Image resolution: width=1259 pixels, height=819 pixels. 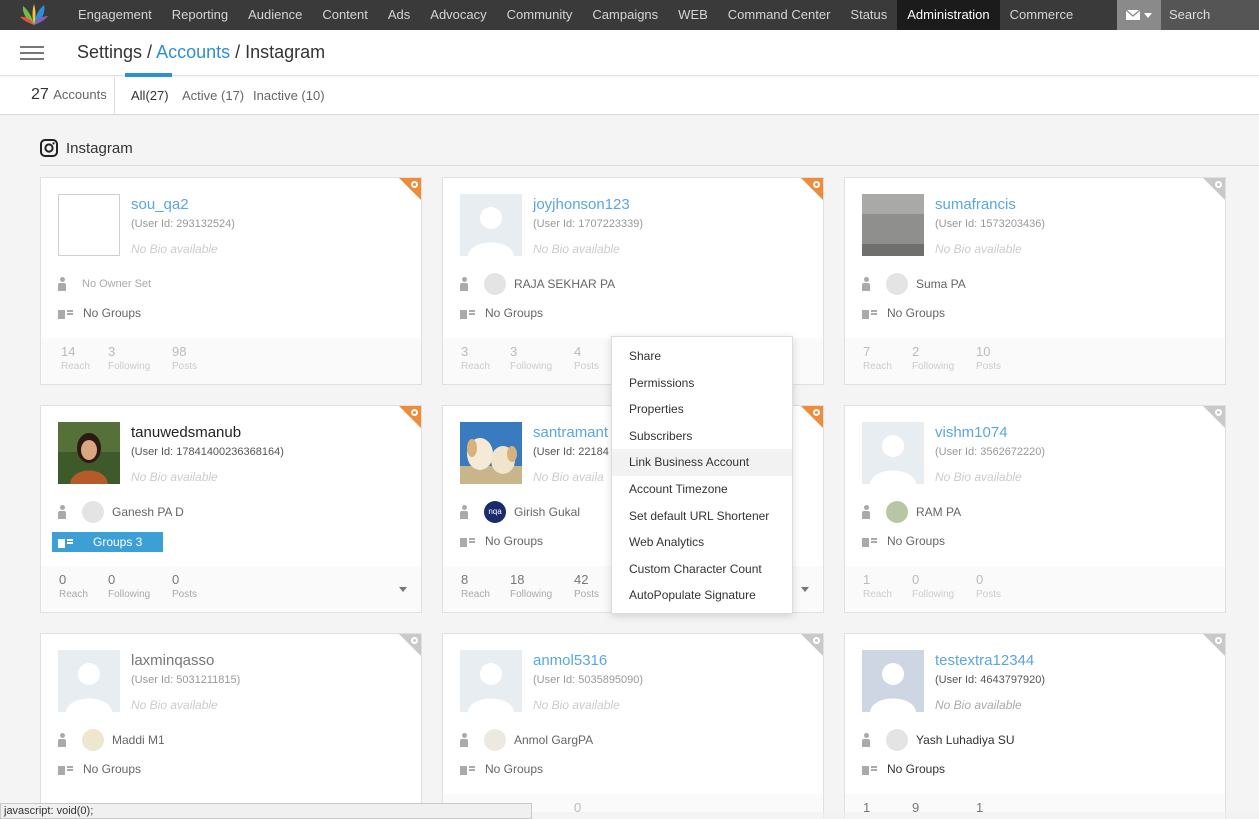 I want to click on section-title: Instagram, so click(x=86, y=148).